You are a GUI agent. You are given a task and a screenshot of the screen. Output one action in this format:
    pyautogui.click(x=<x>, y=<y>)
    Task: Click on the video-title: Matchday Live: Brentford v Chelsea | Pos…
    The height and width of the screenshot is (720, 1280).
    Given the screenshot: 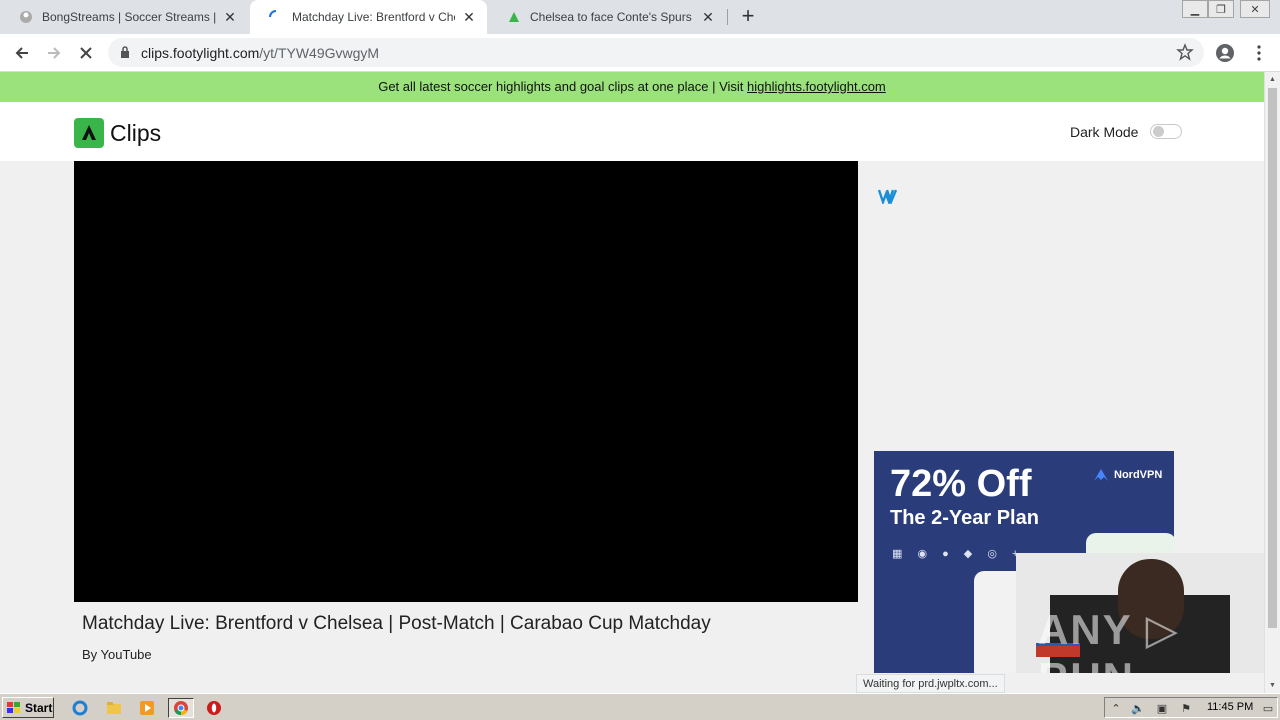 What is the action you would take?
    pyautogui.click(x=396, y=623)
    